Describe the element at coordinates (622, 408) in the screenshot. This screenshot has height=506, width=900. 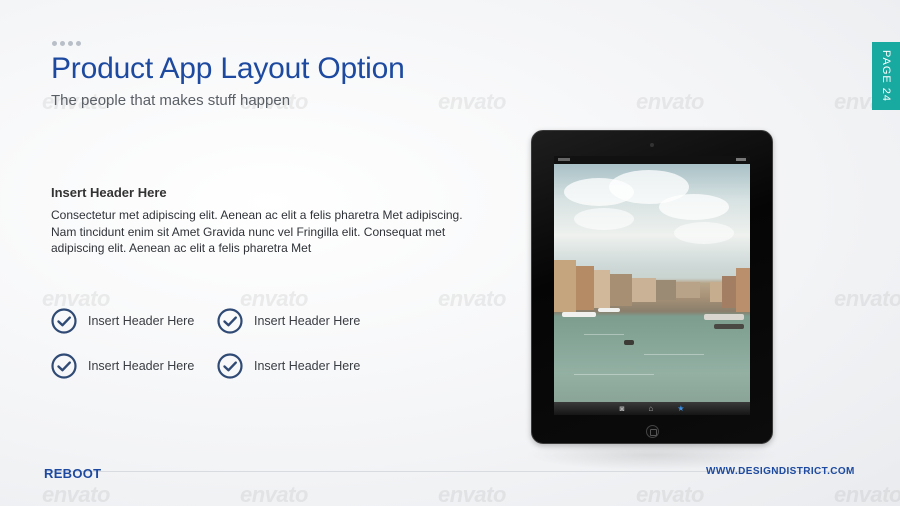
I see `camera-icon: ◙` at that location.